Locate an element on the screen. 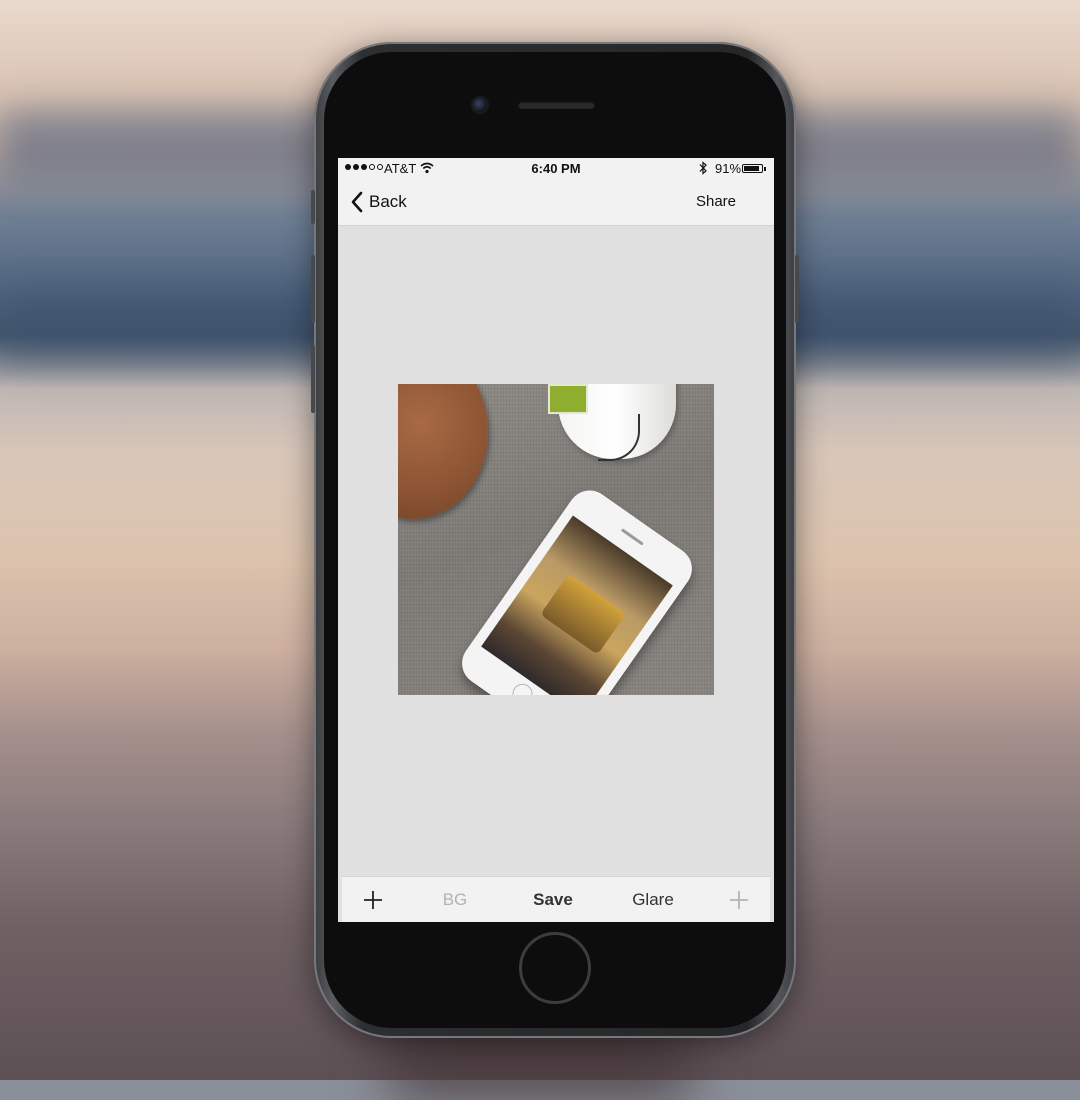  earpiece-speaker is located at coordinates (556, 105).